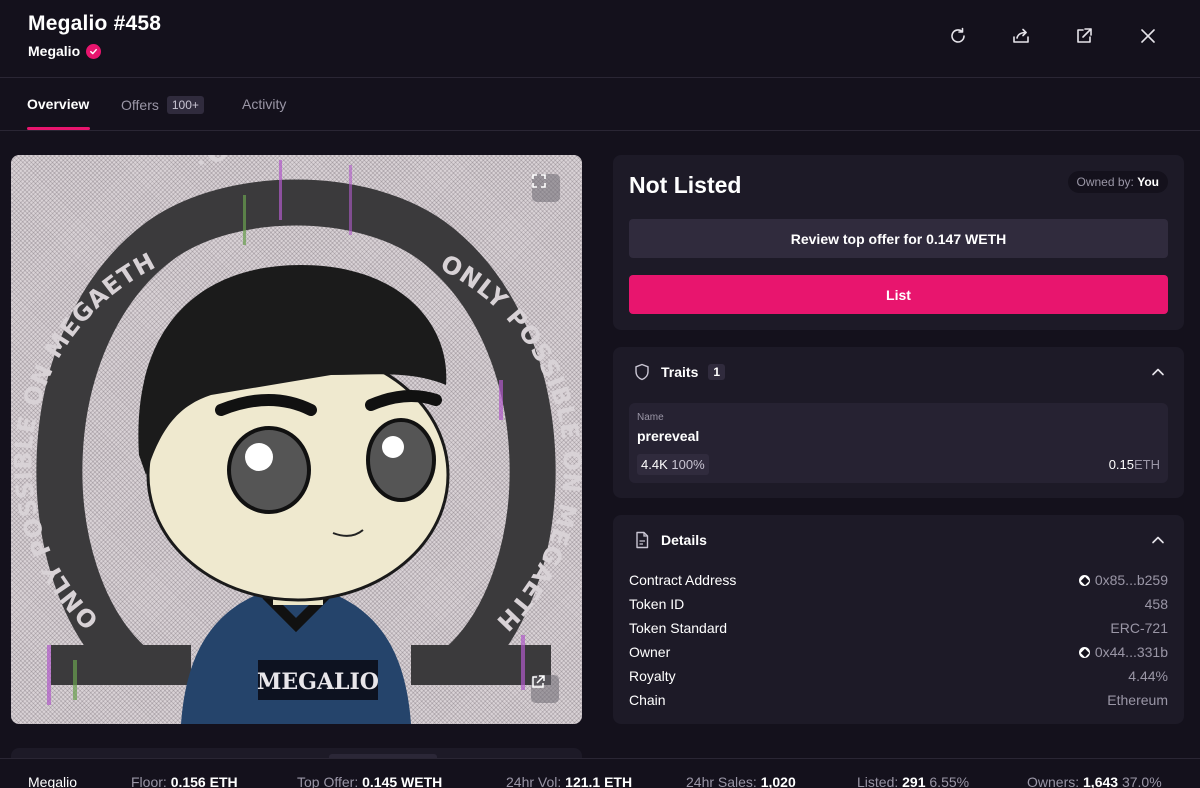 This screenshot has width=1200, height=788. Describe the element at coordinates (878, 781) in the screenshot. I see `stat-label: Listed:` at that location.